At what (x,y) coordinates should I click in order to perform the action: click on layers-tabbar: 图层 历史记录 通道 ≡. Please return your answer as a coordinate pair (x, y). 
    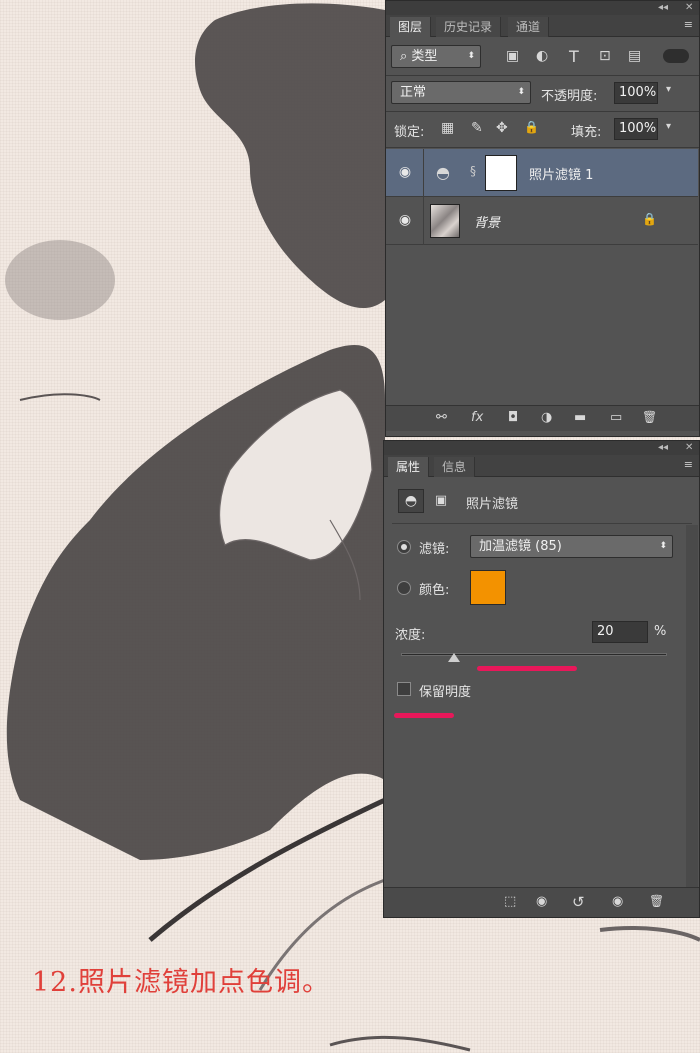
    Looking at the image, I should click on (542, 26).